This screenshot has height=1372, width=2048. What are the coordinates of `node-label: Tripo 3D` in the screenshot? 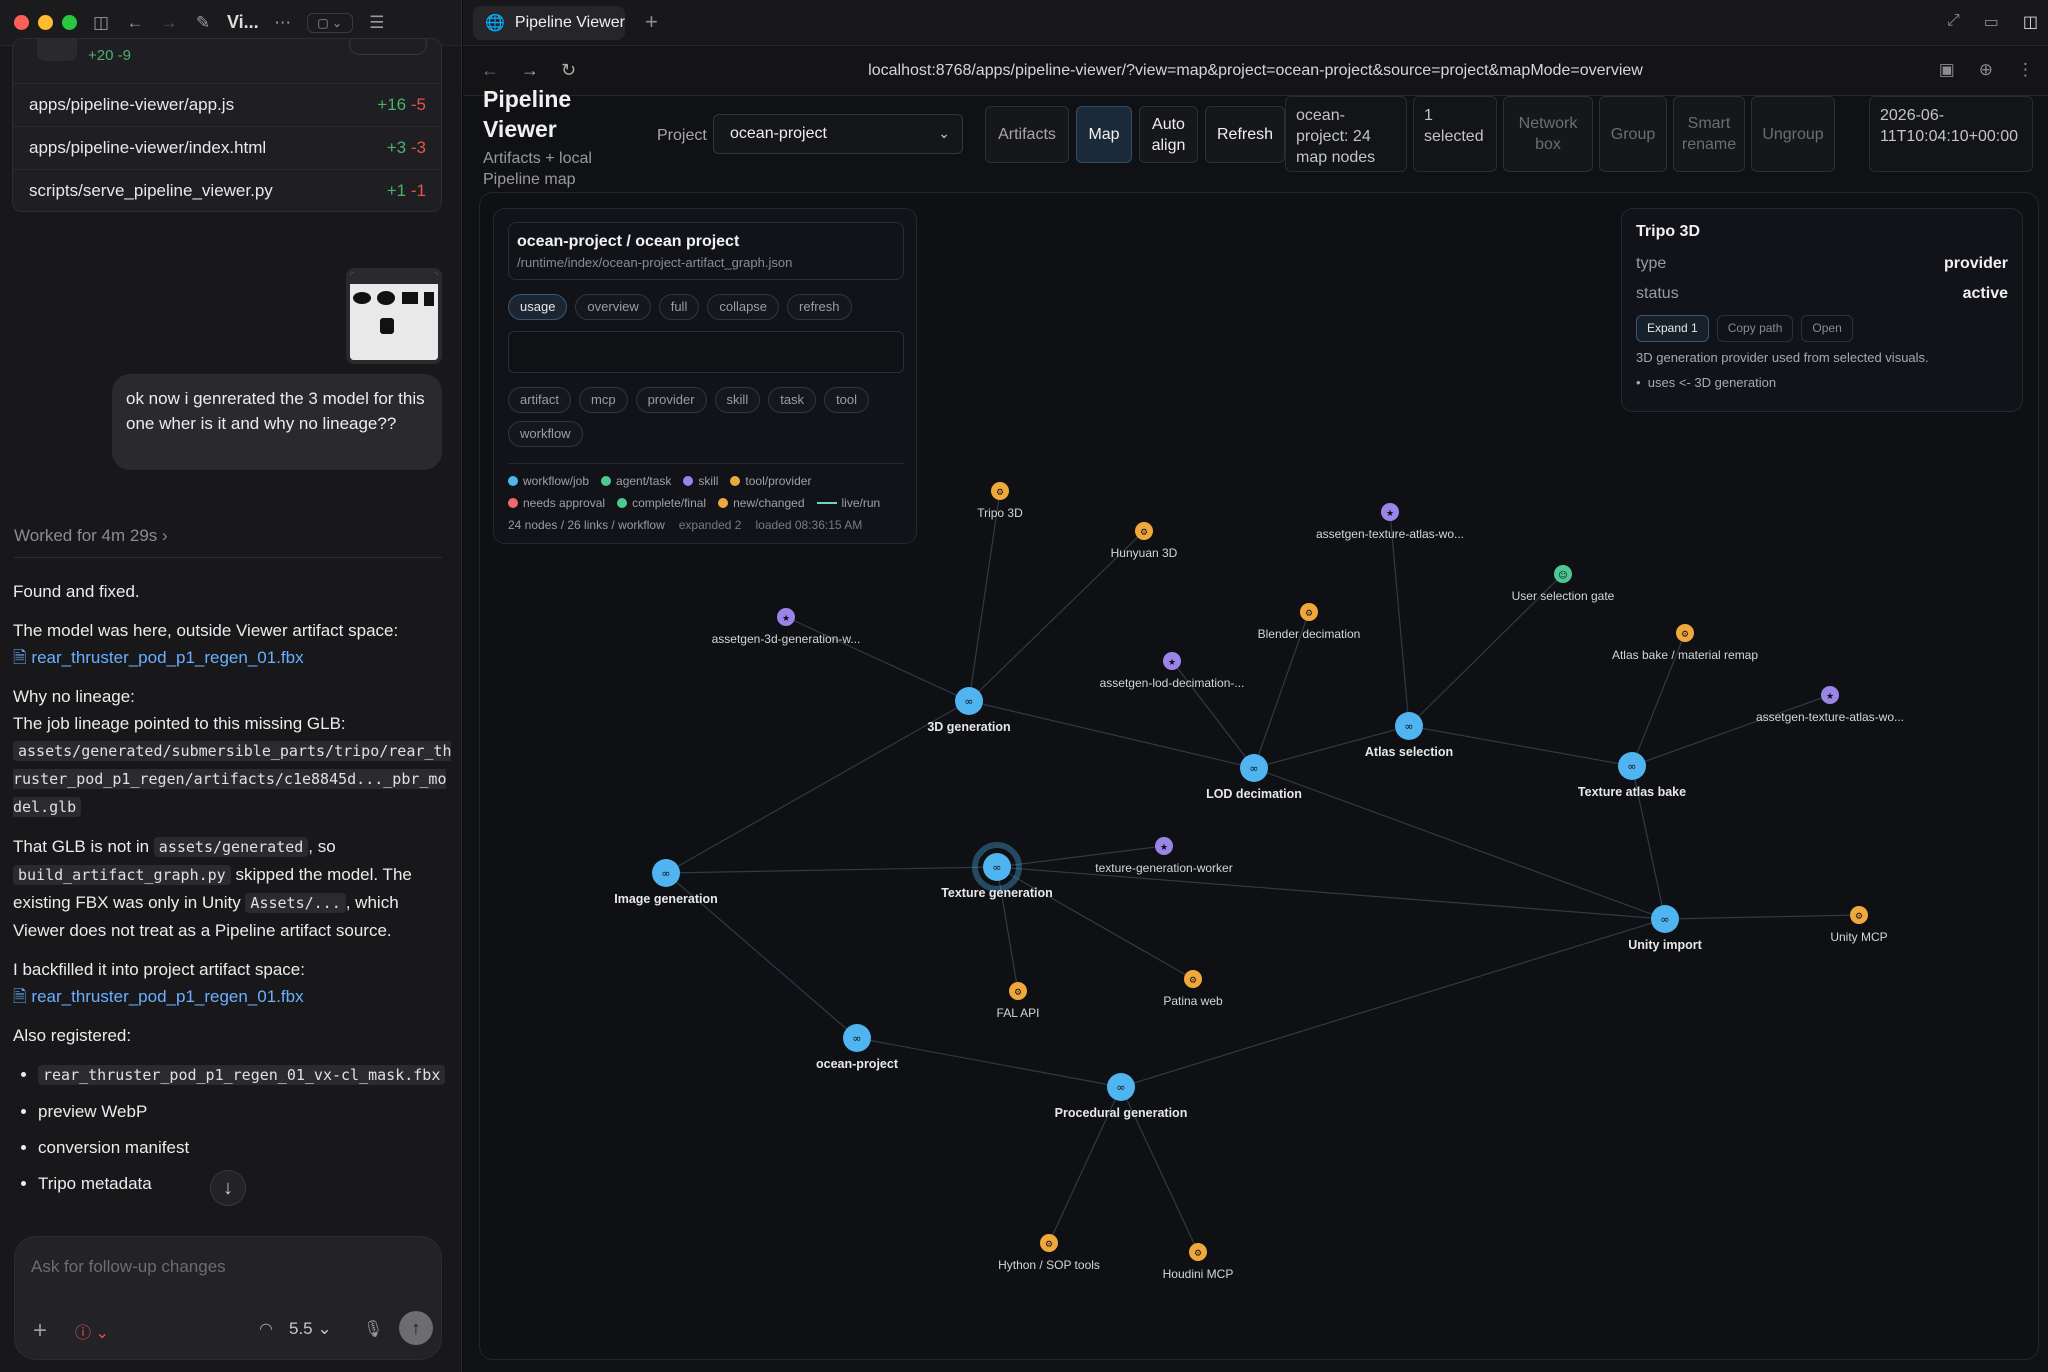 It's located at (1000, 513).